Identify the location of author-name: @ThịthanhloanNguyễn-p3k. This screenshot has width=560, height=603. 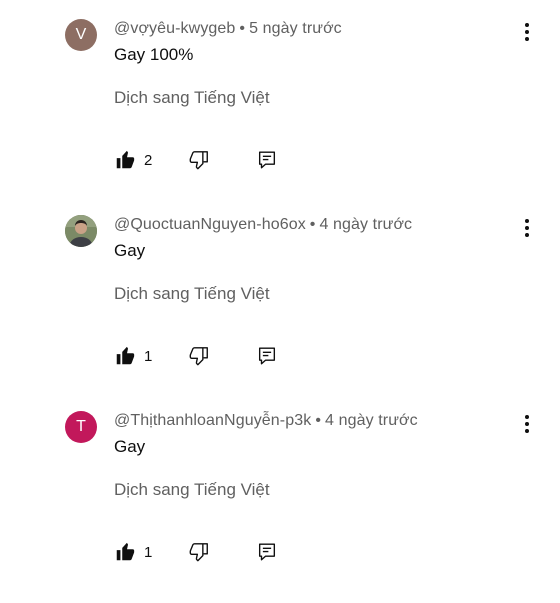
(212, 420).